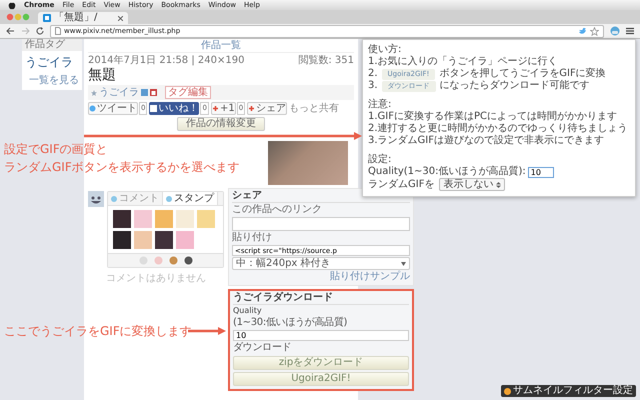 The height and width of the screenshot is (400, 640). Describe the element at coordinates (486, 141) in the screenshot. I see `note-text: 3.ランダムGIFは遊びなので設定で非表示にできます` at that location.